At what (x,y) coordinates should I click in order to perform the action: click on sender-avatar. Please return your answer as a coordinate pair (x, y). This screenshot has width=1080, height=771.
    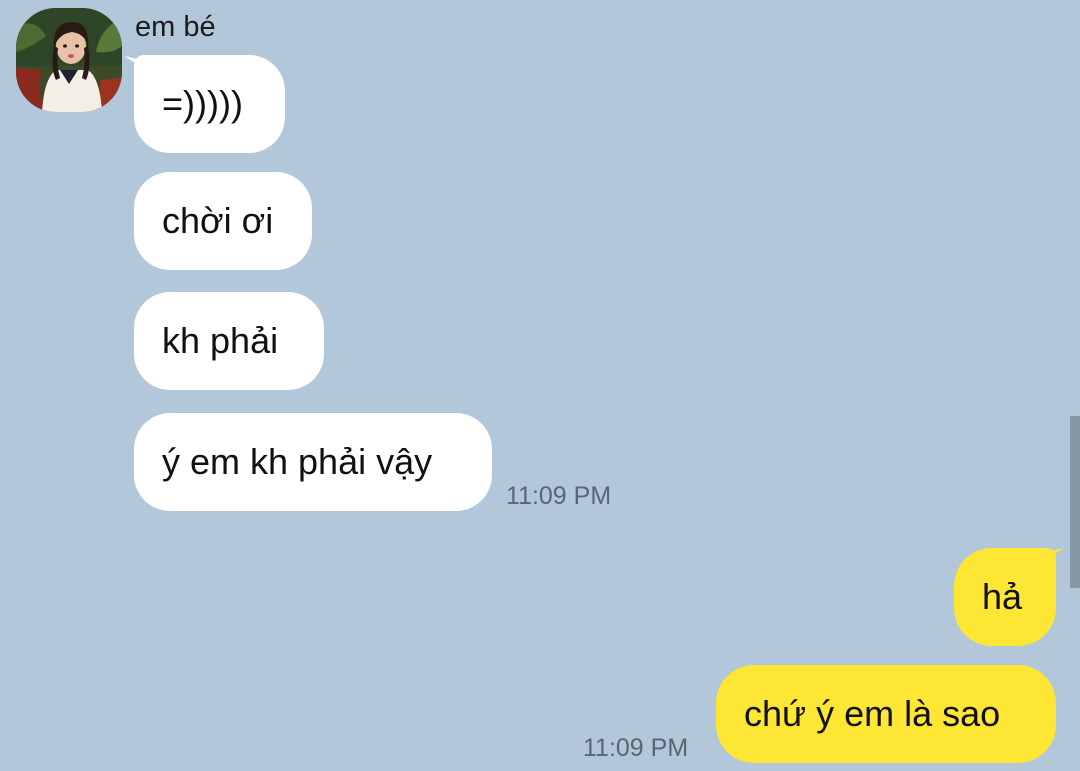
    Looking at the image, I should click on (69, 60).